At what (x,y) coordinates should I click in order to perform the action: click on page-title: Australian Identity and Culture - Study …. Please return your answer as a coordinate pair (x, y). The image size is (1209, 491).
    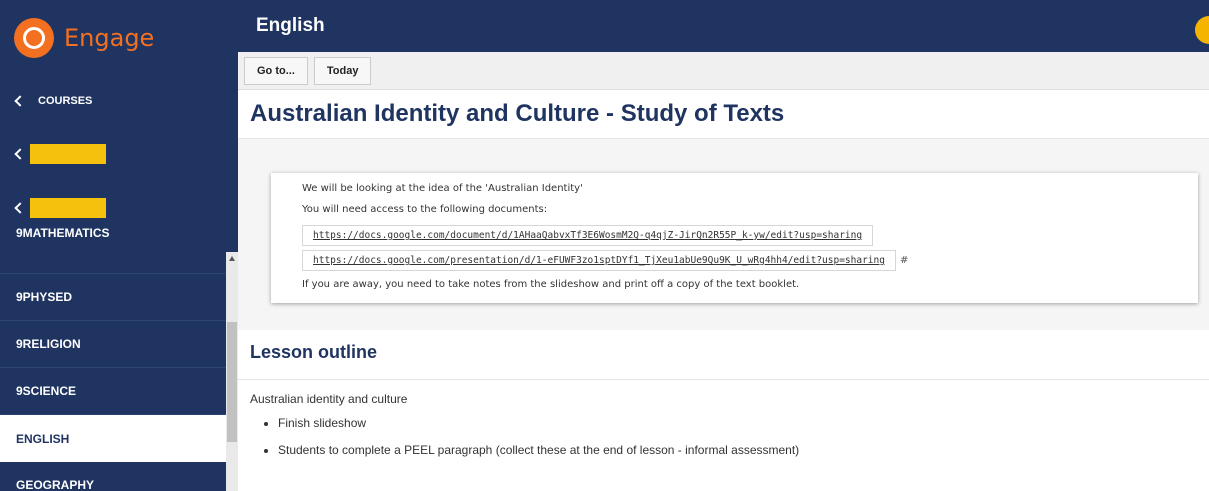
    Looking at the image, I should click on (517, 113).